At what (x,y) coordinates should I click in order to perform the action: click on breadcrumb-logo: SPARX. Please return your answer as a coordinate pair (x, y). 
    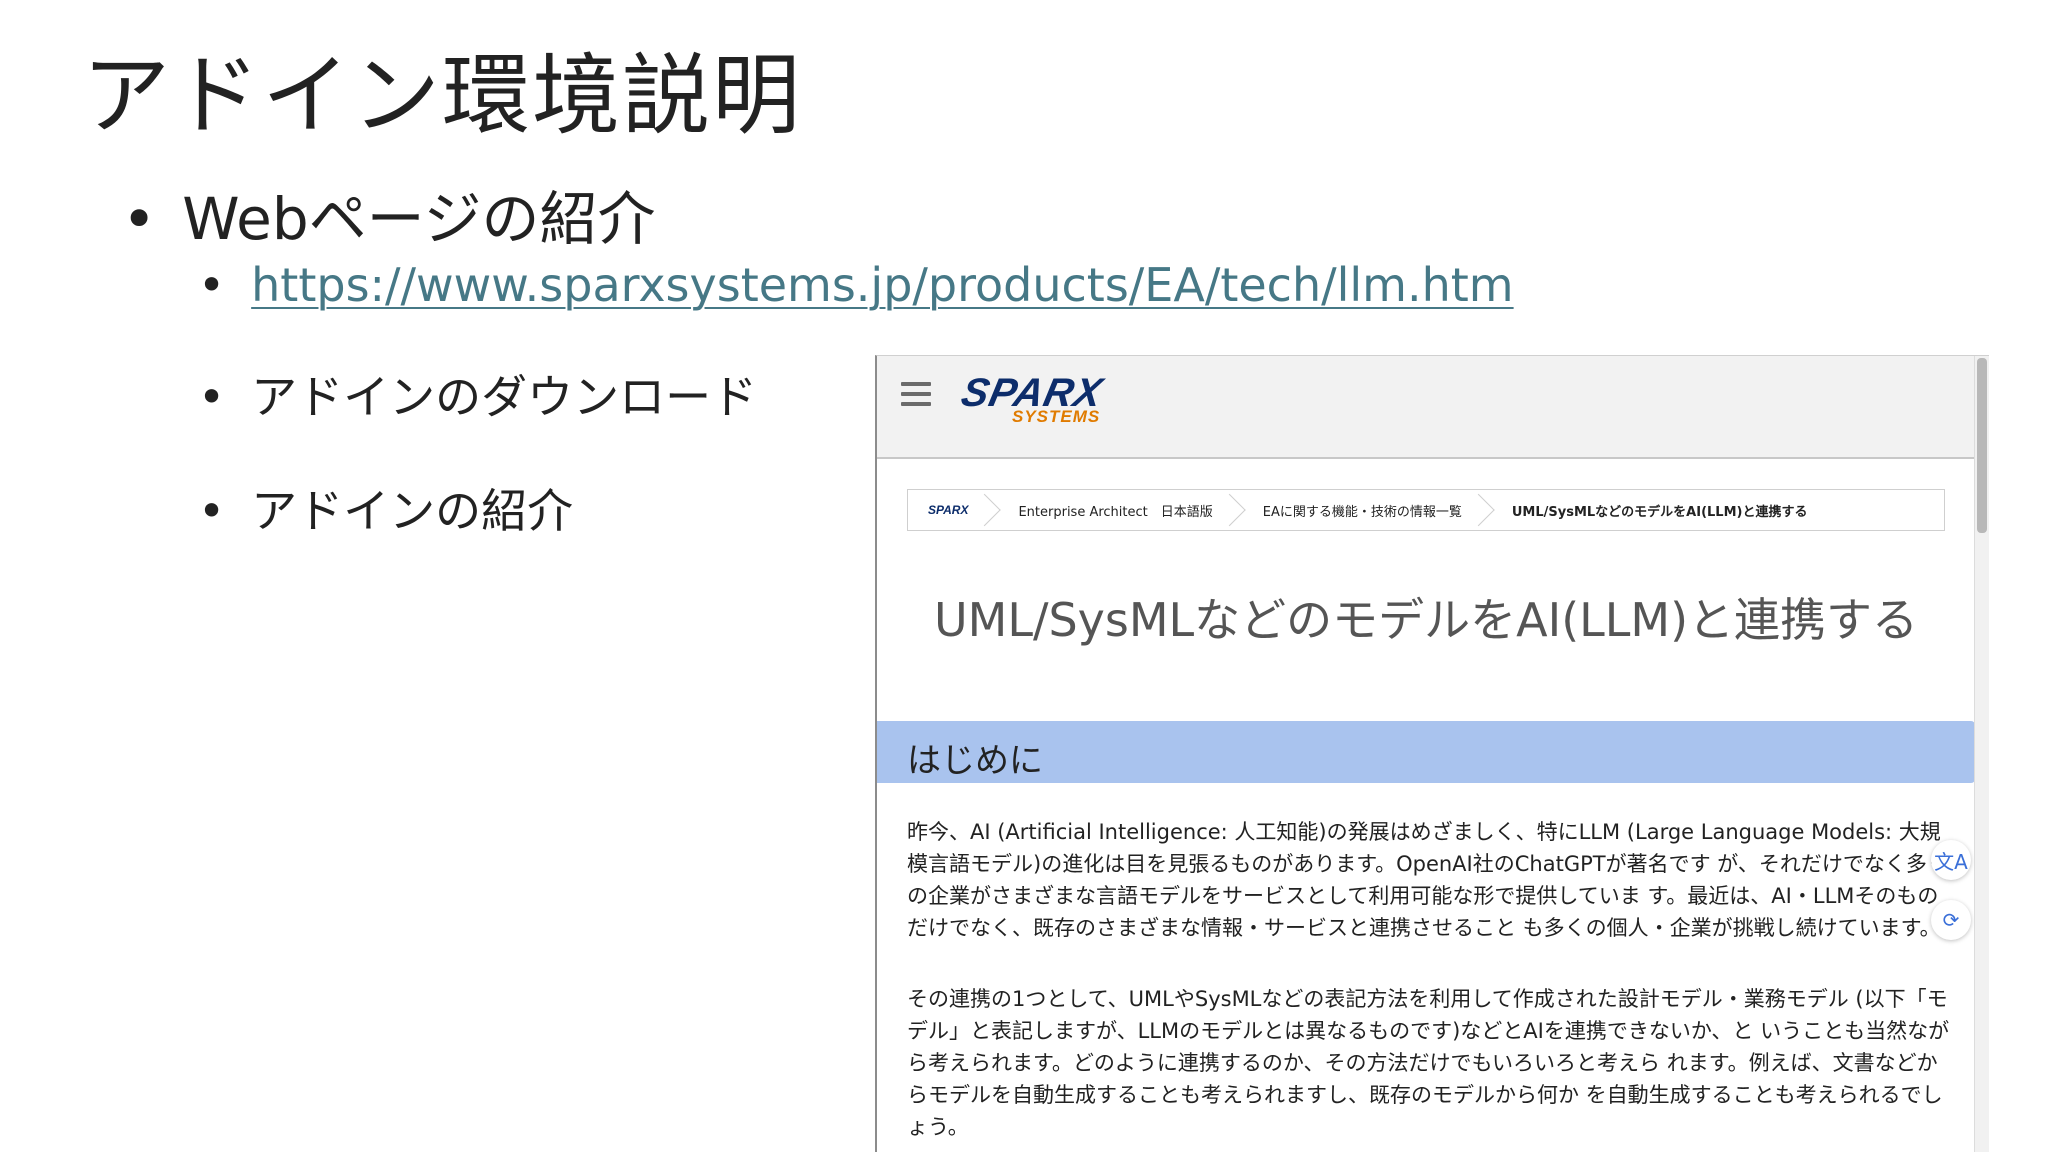
    Looking at the image, I should click on (948, 510).